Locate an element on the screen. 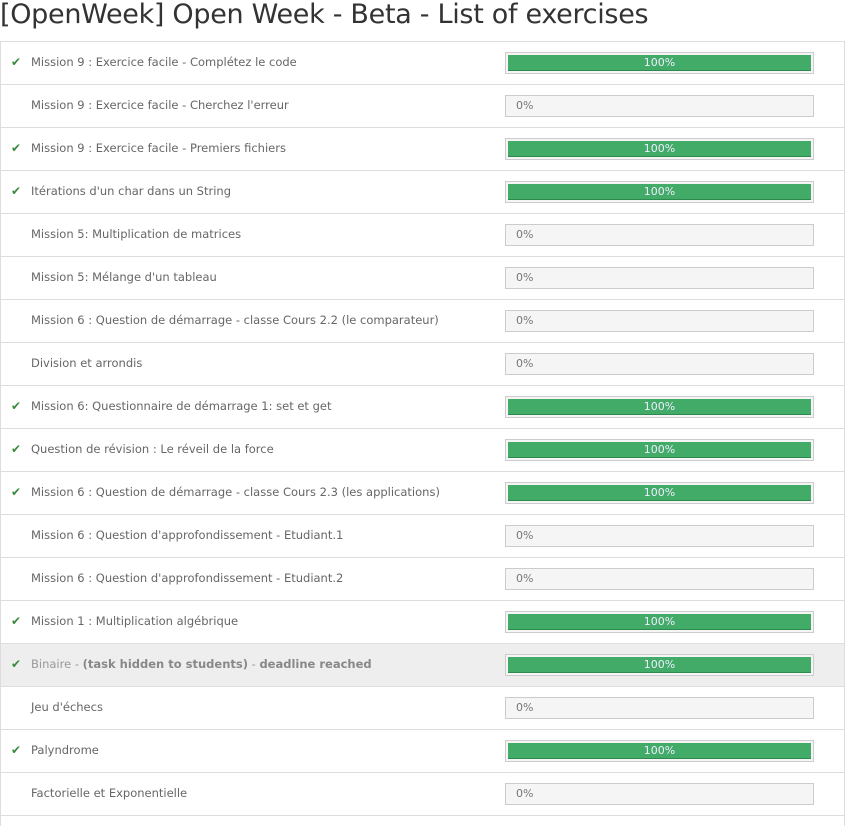 This screenshot has width=854, height=826. exercise-link: Itérations d'un char dans un String is located at coordinates (131, 191).